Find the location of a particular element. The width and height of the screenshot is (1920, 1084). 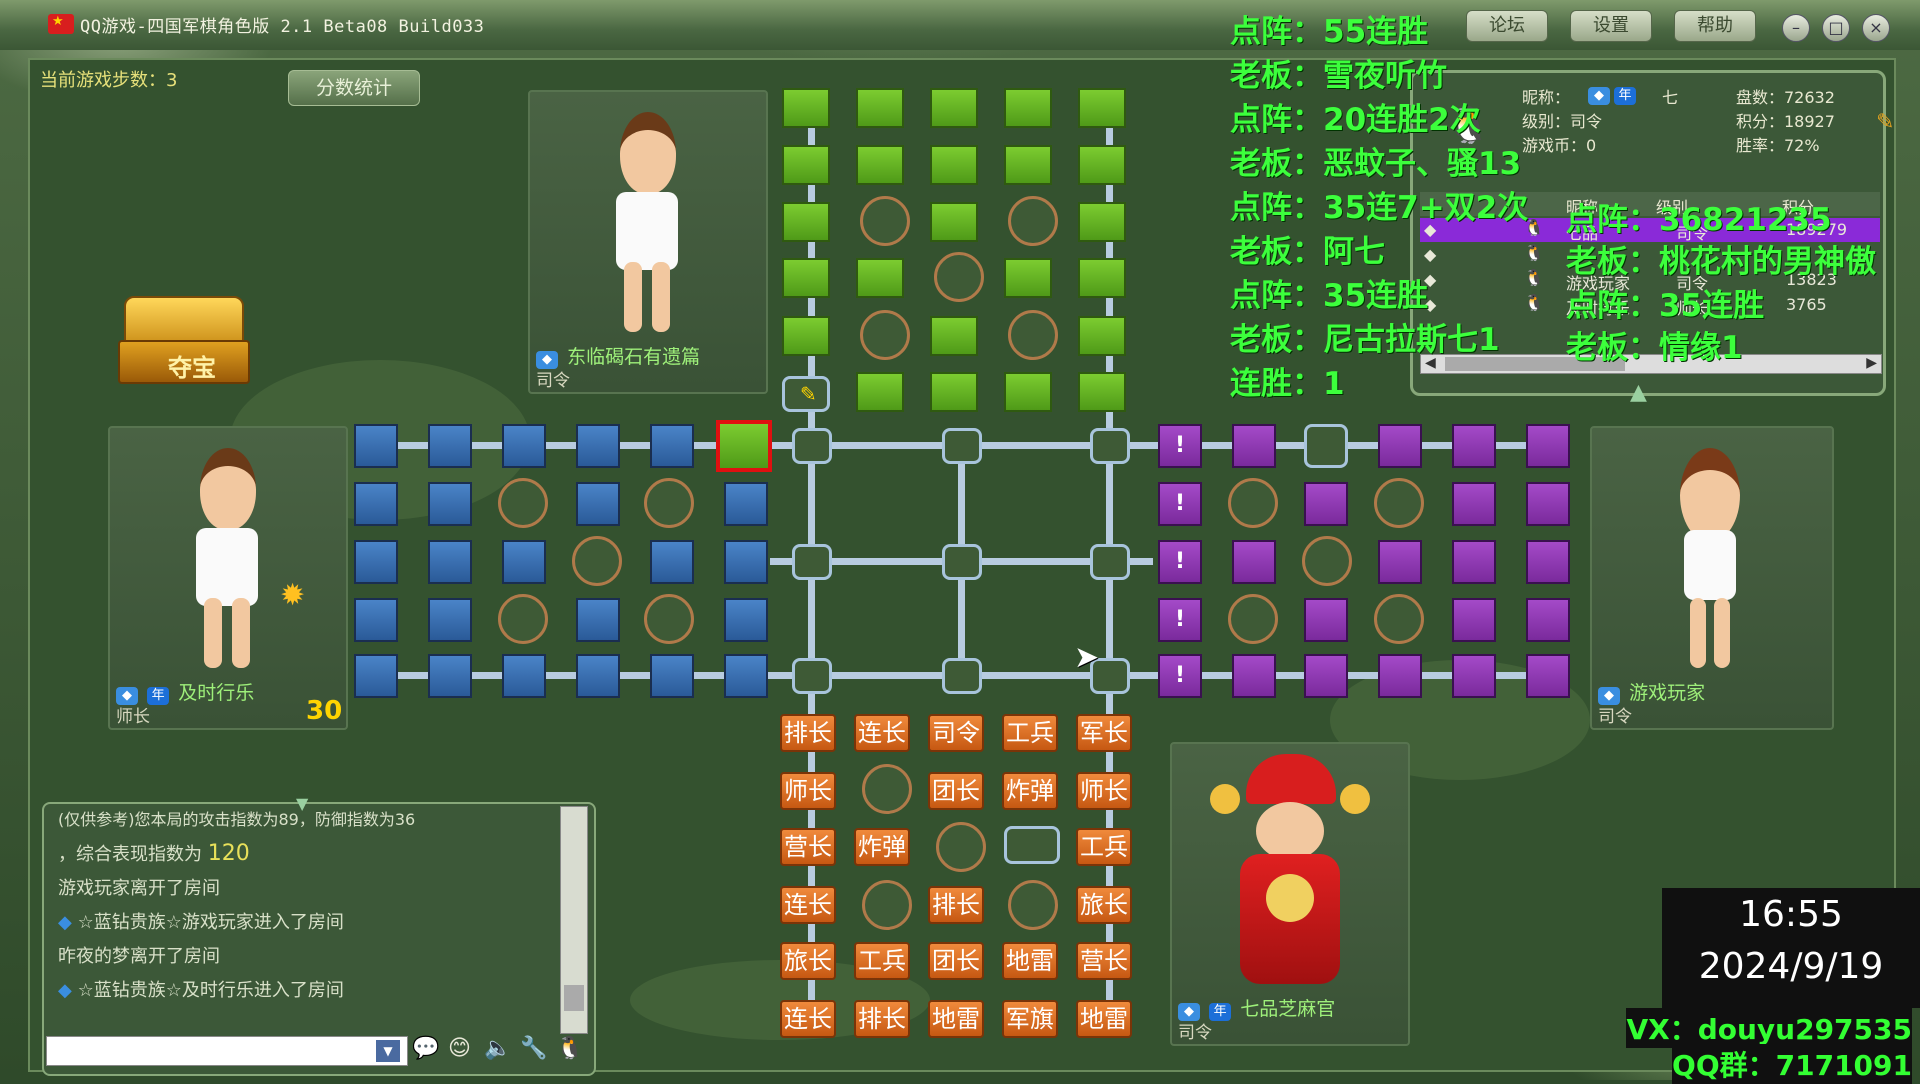

pencil-icon: ✎ is located at coordinates (1885, 122).